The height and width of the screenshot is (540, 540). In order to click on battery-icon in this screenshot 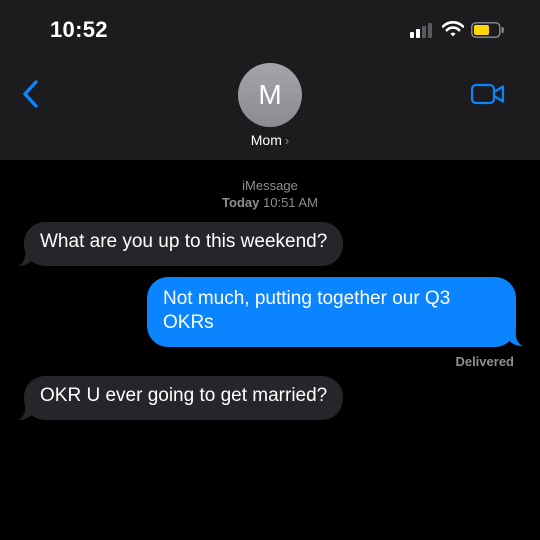, I will do `click(488, 30)`.